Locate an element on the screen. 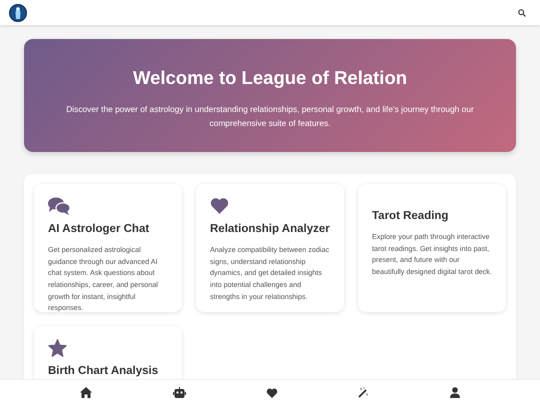 The width and height of the screenshot is (540, 405). card-title: Tarot Reading is located at coordinates (411, 216).